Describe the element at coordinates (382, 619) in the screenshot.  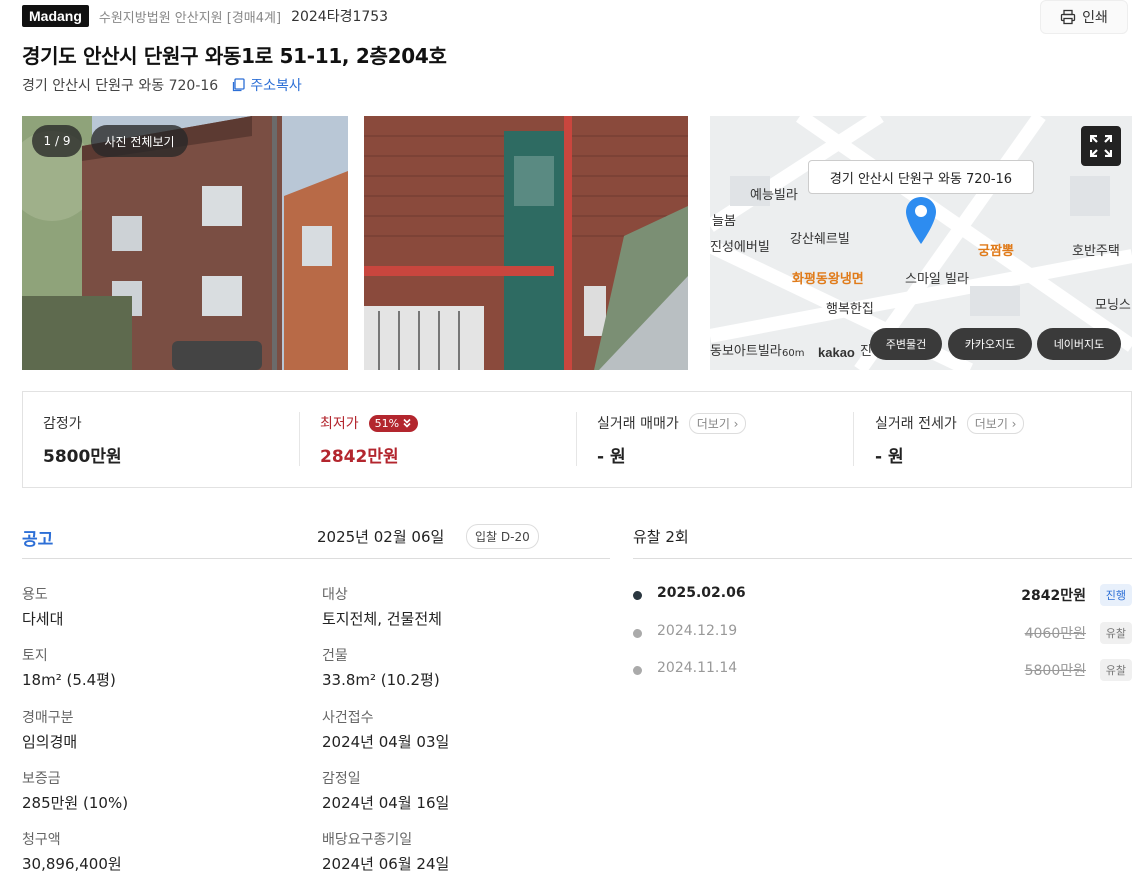
I see `field-value: 토지전체, 건물전체` at that location.